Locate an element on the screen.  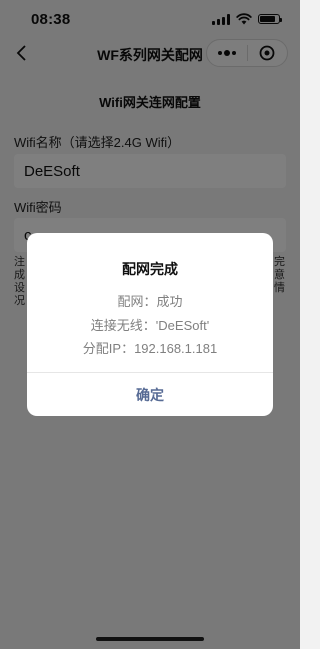
dialog-status-line: 配网：成功 is located at coordinates (150, 301).